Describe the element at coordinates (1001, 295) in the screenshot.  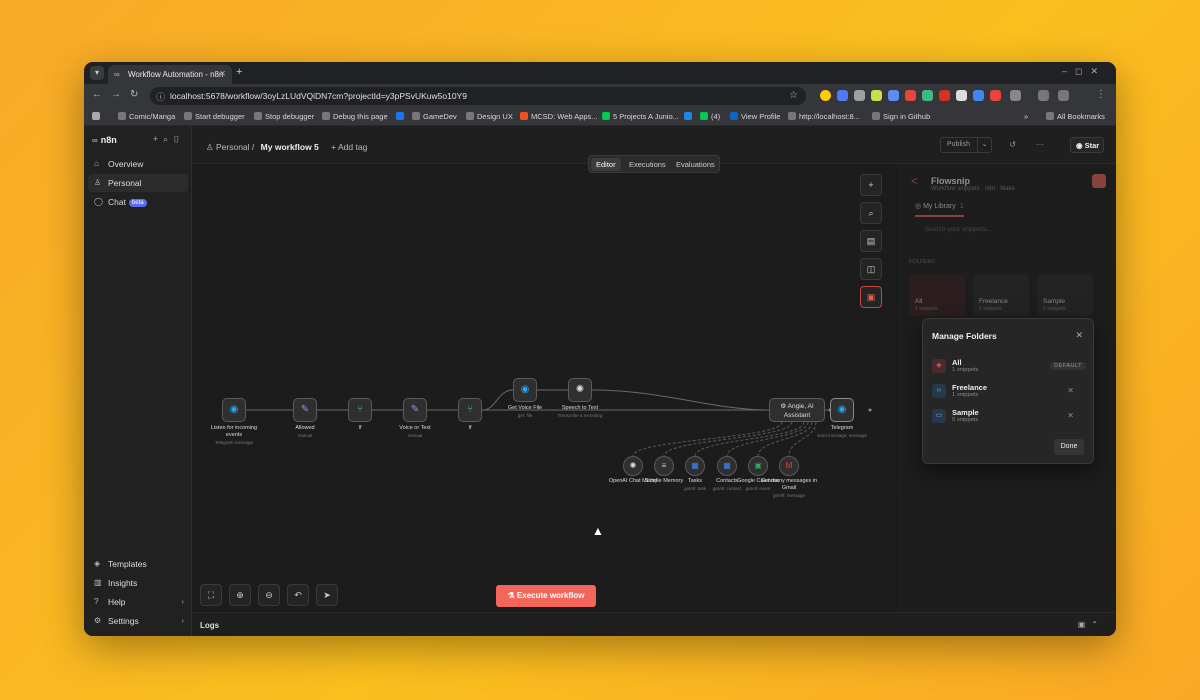
I see `folder-card-freelance: Freelance 1 snippets` at that location.